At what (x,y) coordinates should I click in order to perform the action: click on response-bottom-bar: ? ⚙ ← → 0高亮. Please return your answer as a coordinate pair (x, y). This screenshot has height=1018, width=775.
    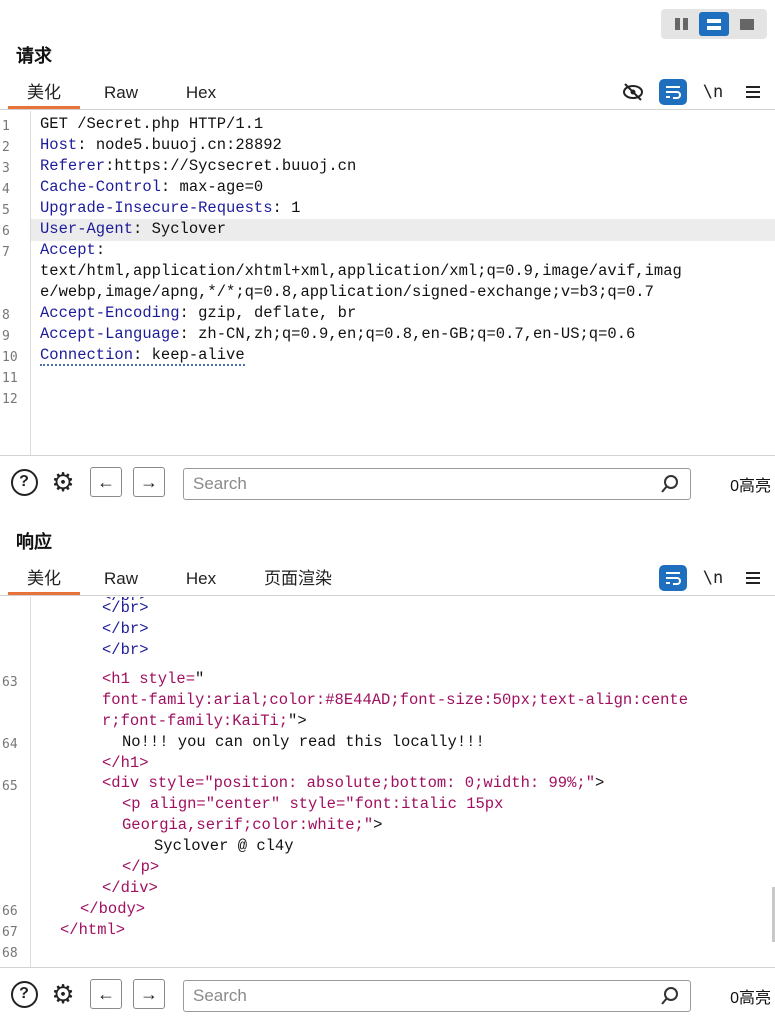
    Looking at the image, I should click on (387, 992).